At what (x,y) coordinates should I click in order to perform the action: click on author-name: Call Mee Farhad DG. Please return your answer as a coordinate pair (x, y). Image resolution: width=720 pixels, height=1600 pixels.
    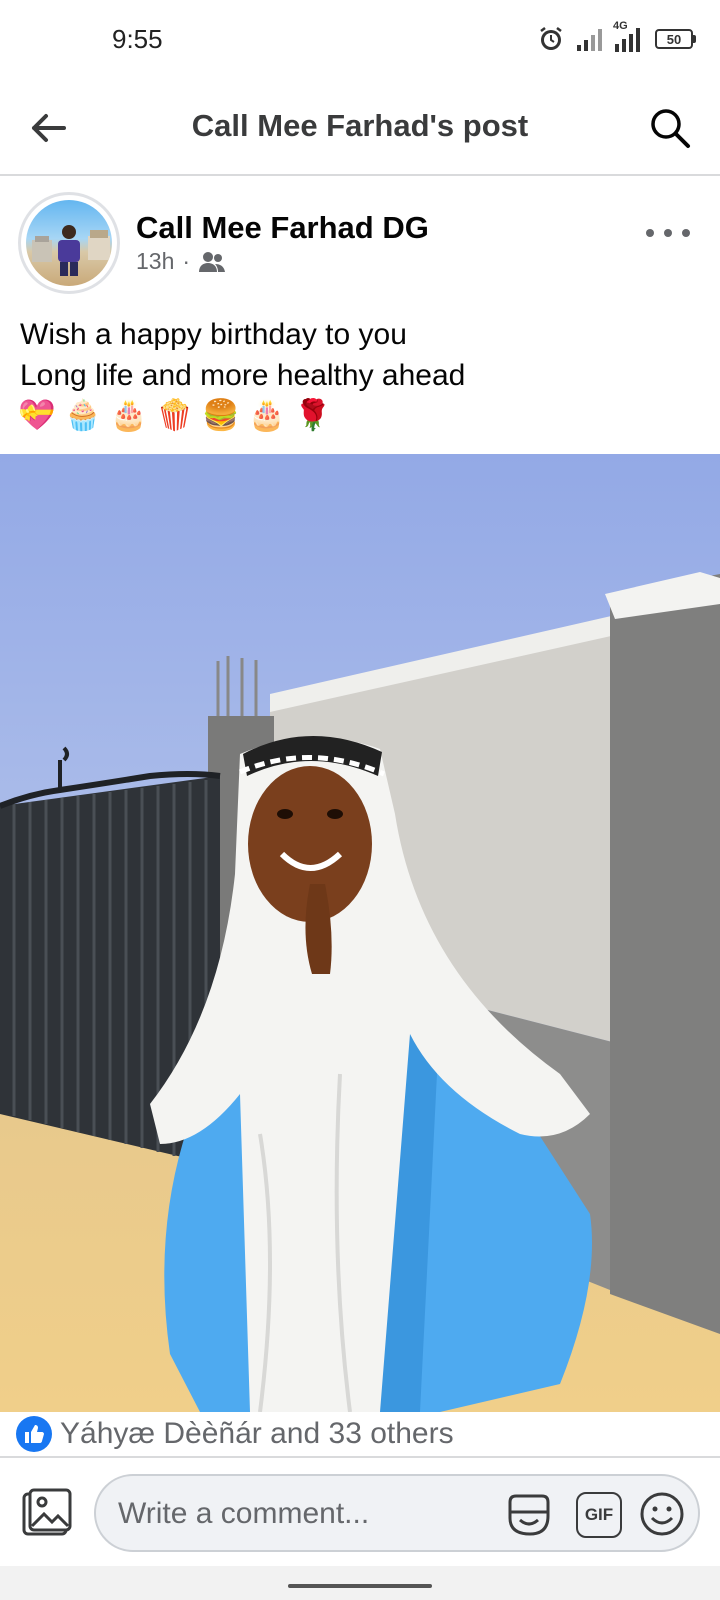
    Looking at the image, I should click on (282, 228).